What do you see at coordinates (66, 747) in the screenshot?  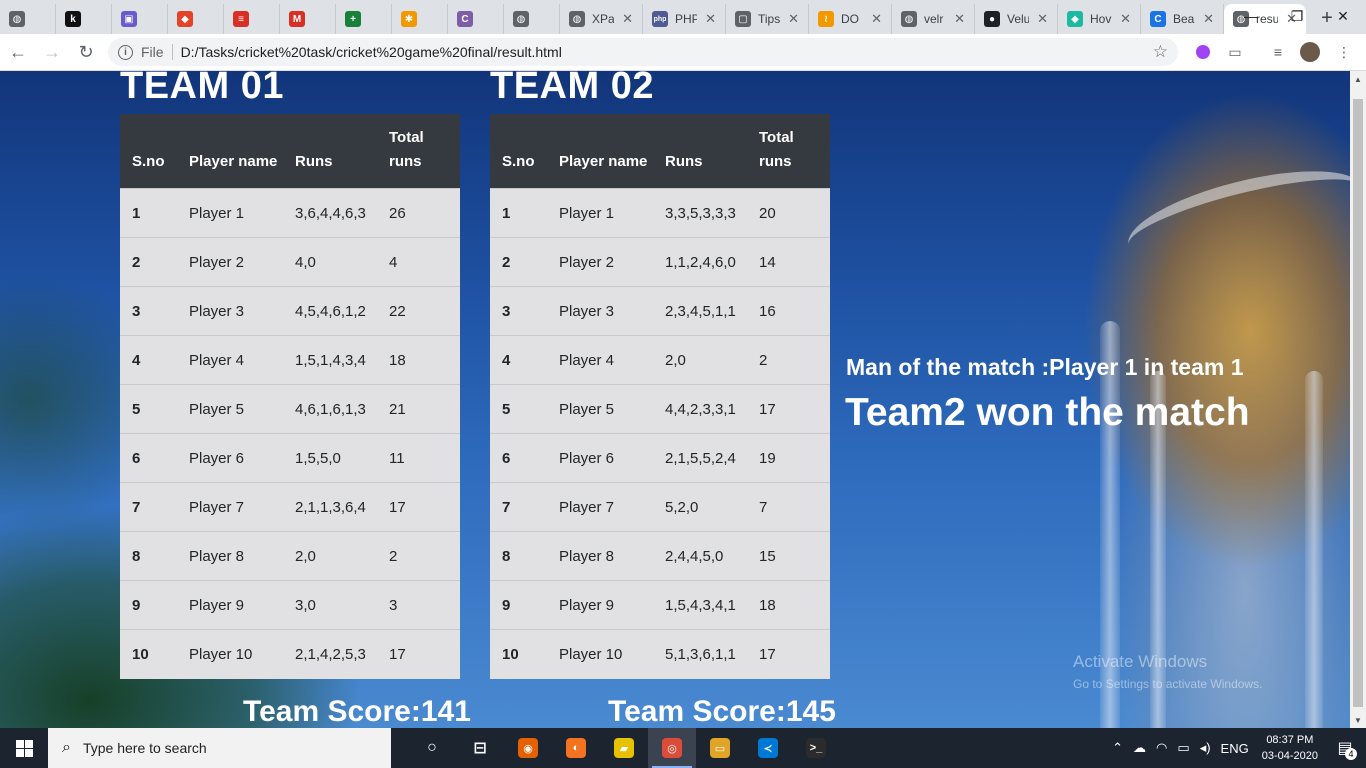 I see `search-icon: ⌕` at bounding box center [66, 747].